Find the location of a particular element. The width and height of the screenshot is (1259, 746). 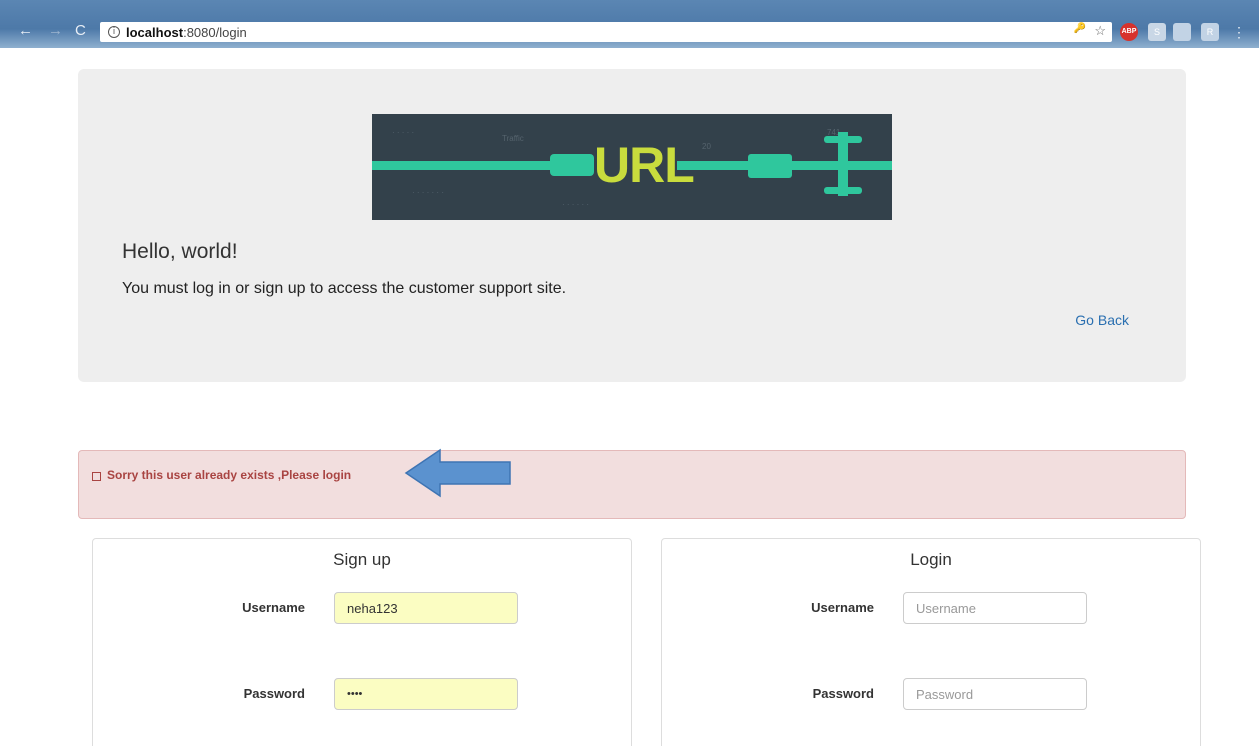

signup-username-input is located at coordinates (426, 608).